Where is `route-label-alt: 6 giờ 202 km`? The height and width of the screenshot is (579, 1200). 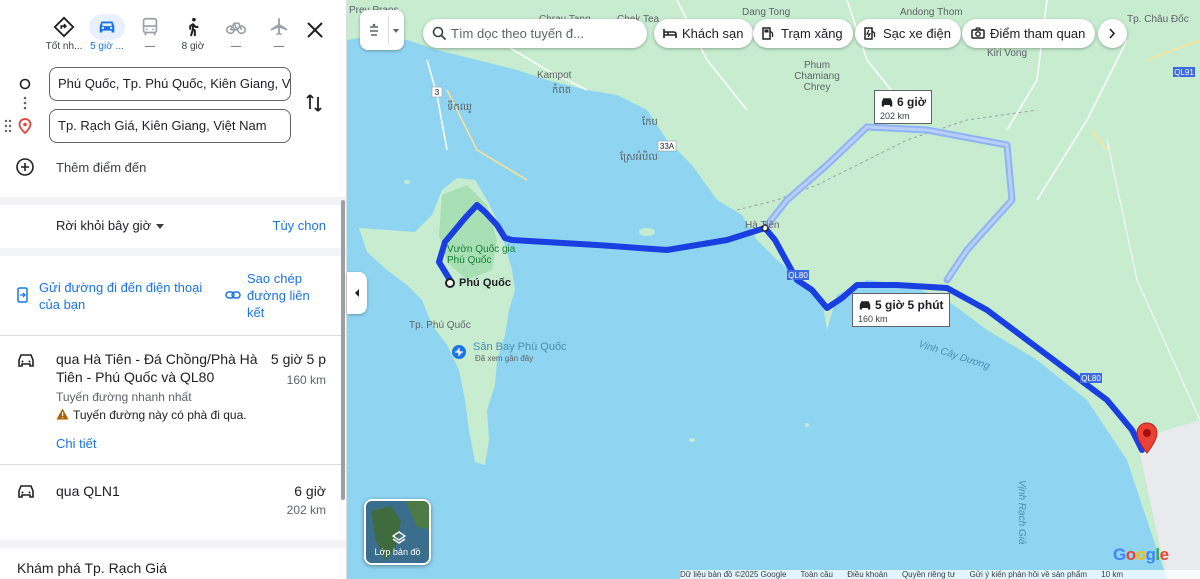 route-label-alt: 6 giờ 202 km is located at coordinates (903, 107).